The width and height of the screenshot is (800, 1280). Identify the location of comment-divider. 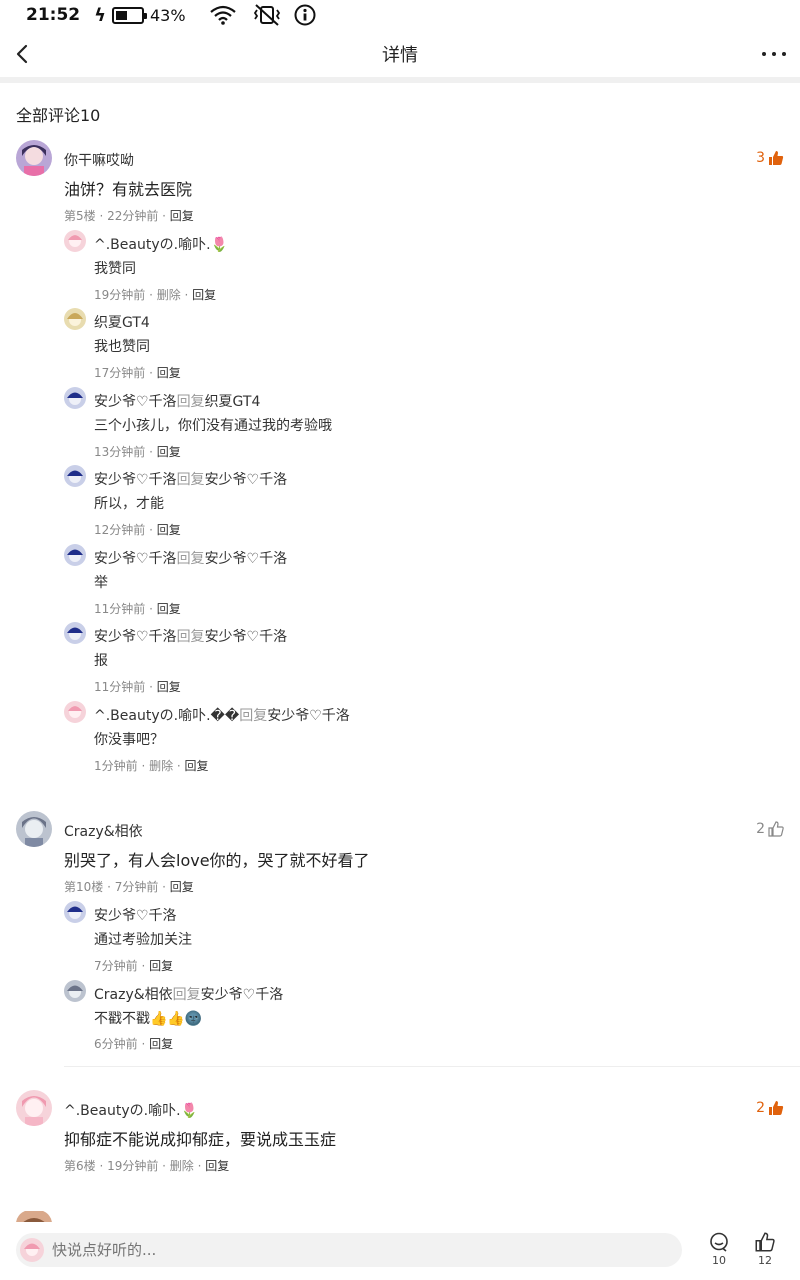
(432, 1066).